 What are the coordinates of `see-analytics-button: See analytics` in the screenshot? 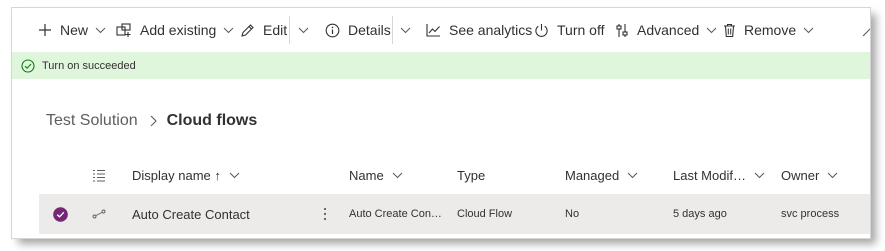 It's located at (479, 30).